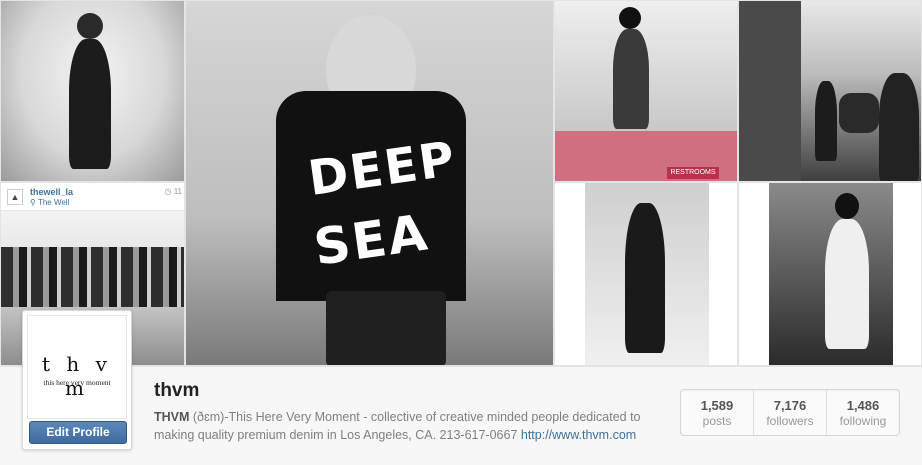  I want to click on profile-avatar: t h v m this here very moment, so click(77, 367).